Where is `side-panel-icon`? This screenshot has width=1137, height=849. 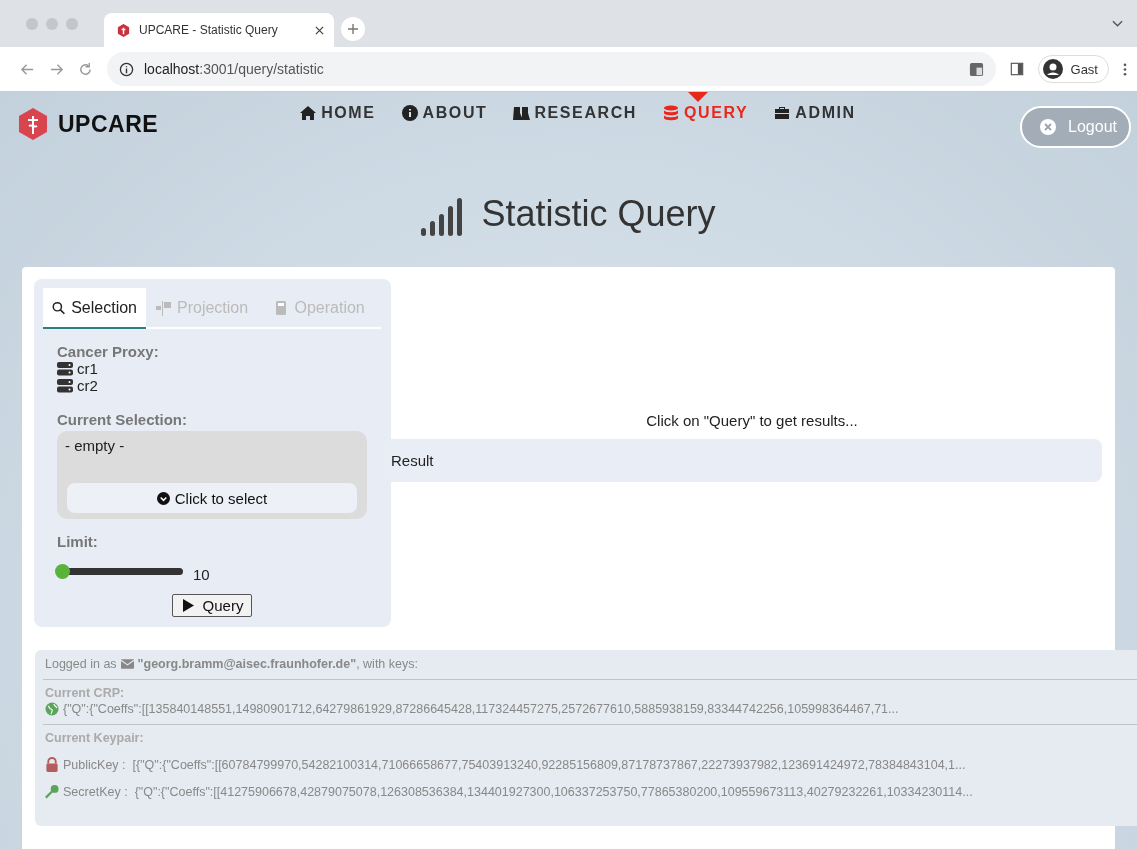 side-panel-icon is located at coordinates (1016, 69).